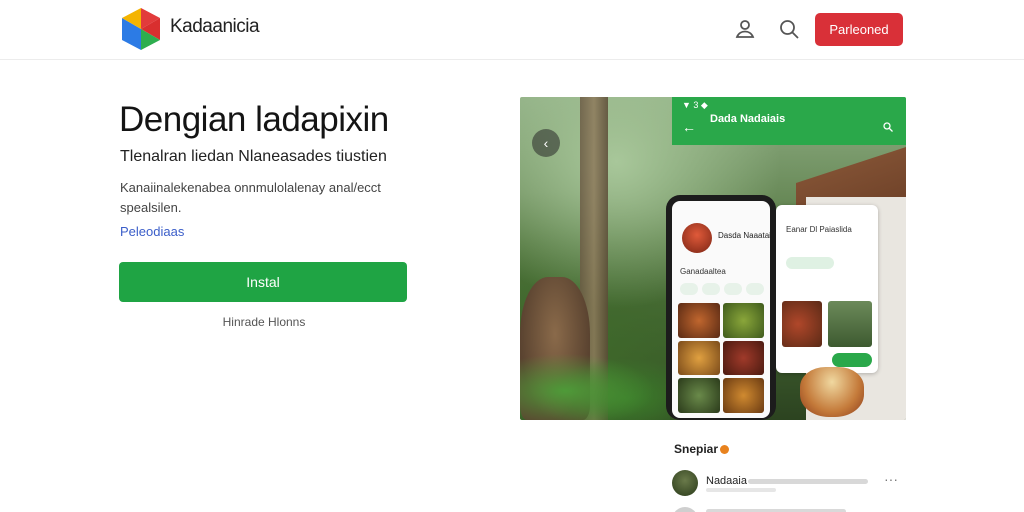 The height and width of the screenshot is (512, 1024). I want to click on search-icon, so click(789, 29).